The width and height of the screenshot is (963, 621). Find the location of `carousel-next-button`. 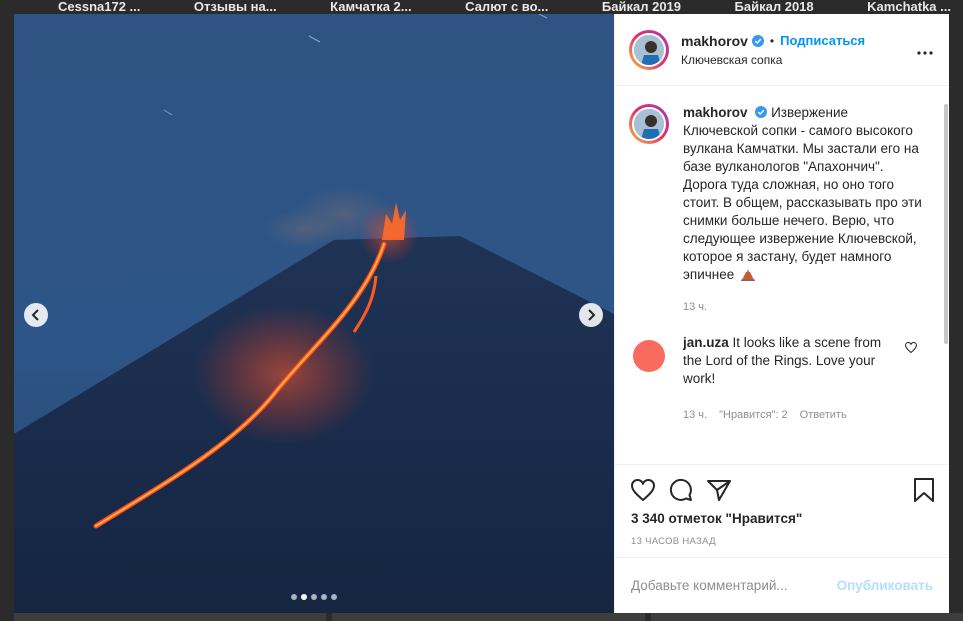

carousel-next-button is located at coordinates (591, 315).